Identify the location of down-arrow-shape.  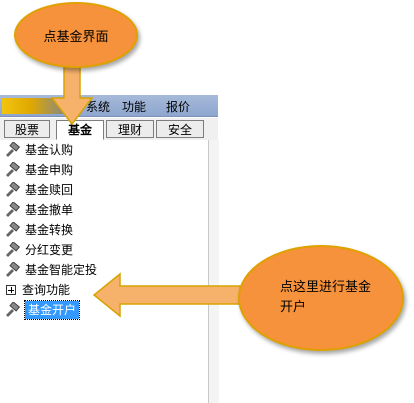
(72, 93).